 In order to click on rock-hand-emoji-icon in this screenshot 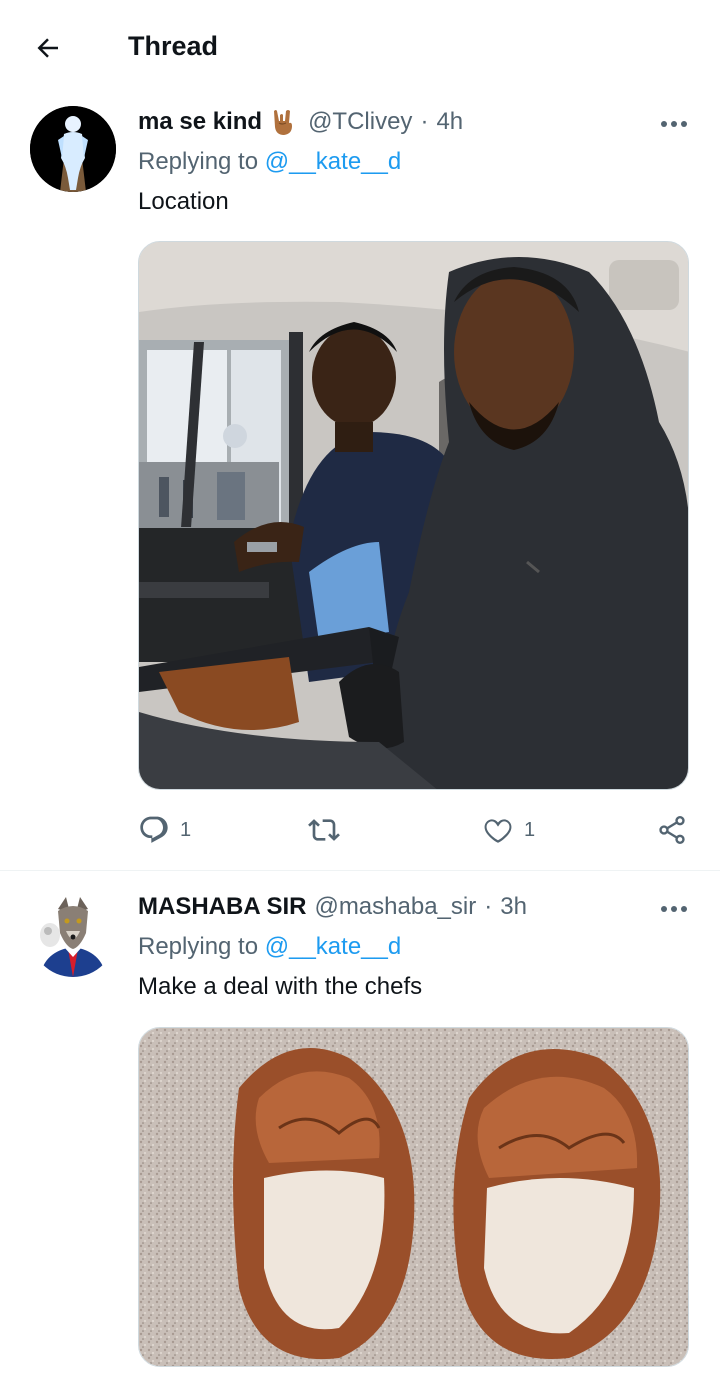, I will do `click(283, 122)`.